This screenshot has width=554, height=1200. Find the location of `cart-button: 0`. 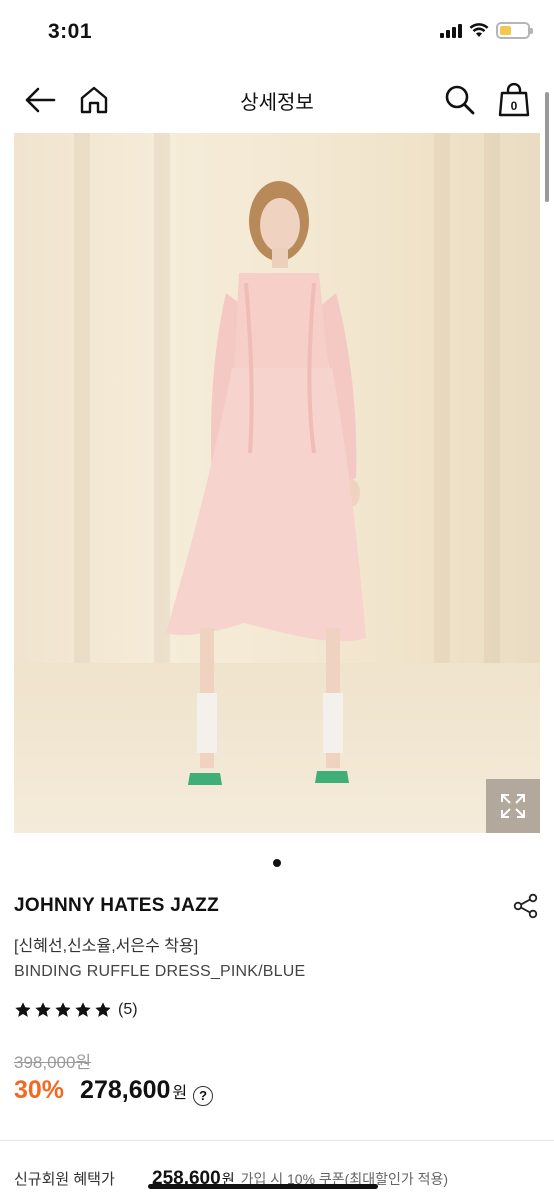

cart-button: 0 is located at coordinates (514, 100).